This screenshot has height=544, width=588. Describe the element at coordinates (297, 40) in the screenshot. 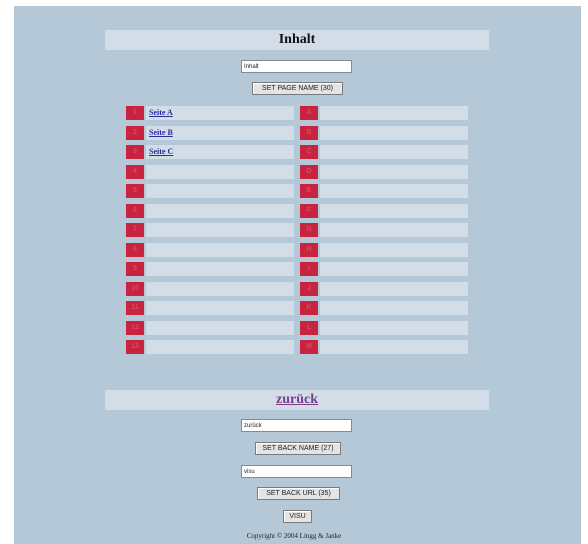

I see `page-title: Inhalt` at that location.